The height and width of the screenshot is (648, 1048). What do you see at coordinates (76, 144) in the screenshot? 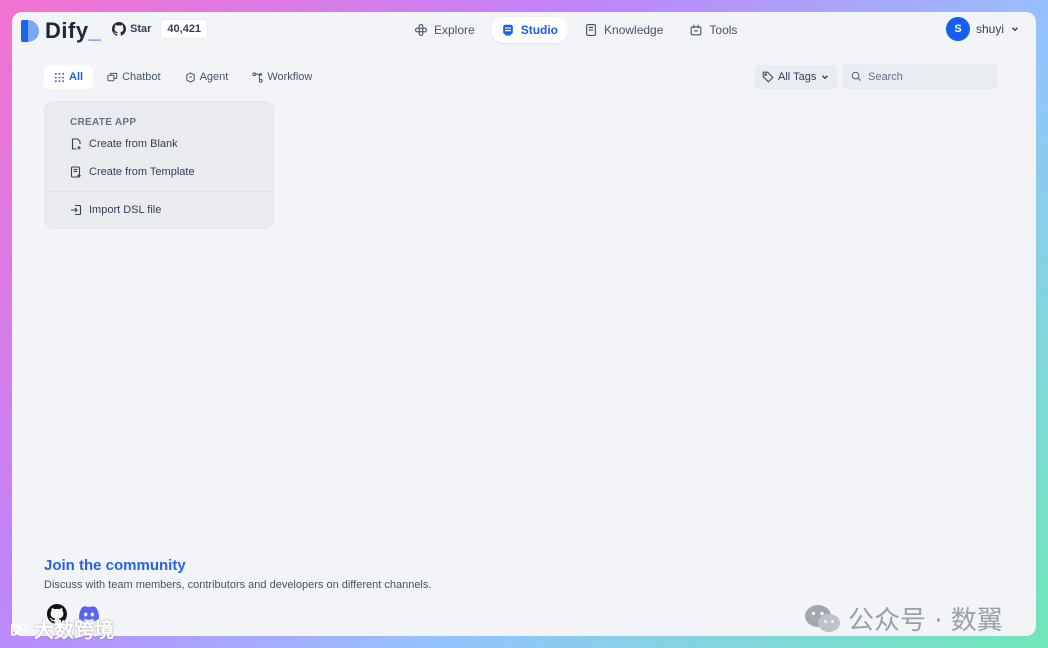
I see `file-plus-icon` at bounding box center [76, 144].